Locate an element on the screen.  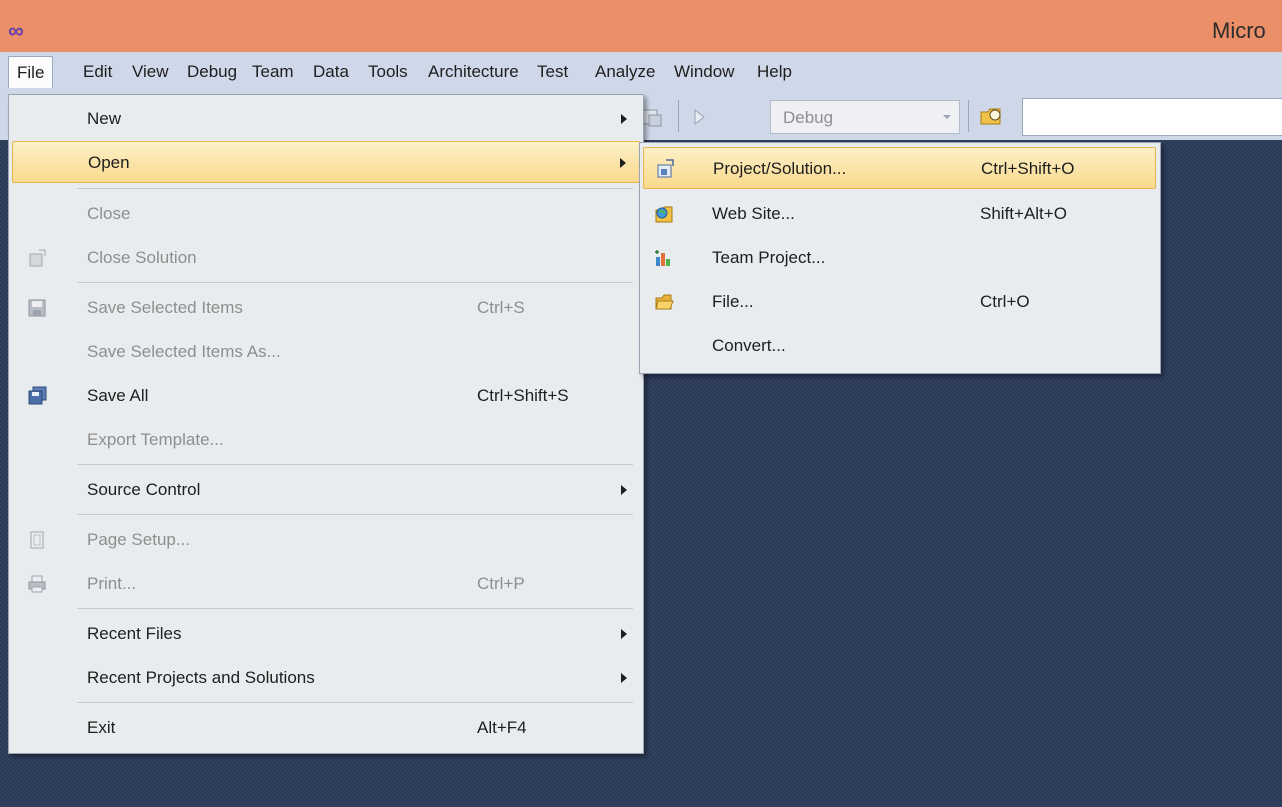
web-site-icon is located at coordinates (664, 214).